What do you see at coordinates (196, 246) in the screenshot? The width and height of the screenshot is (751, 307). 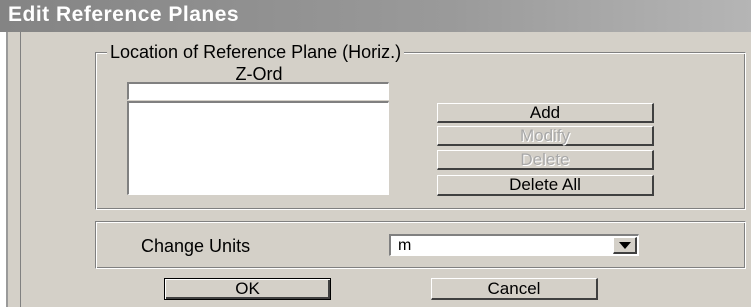 I see `change-units-label: Change Units` at bounding box center [196, 246].